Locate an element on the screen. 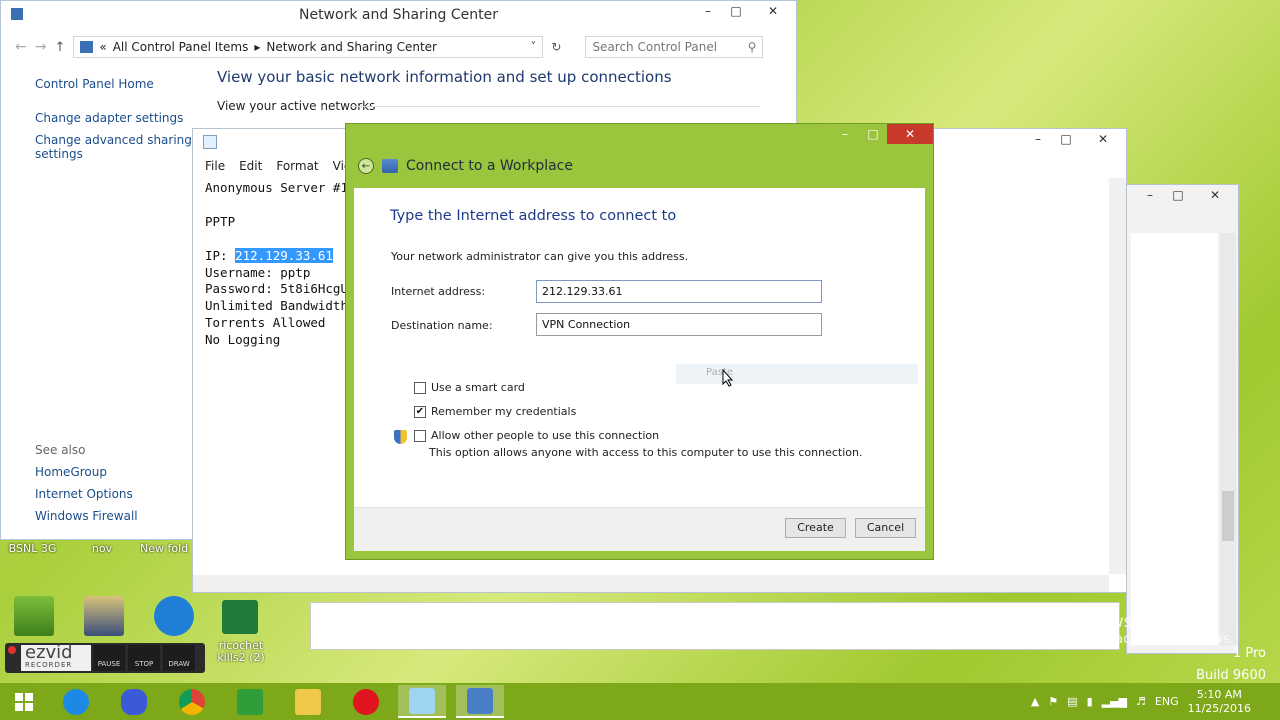 The image size is (1280, 720). internet-address-input is located at coordinates (679, 291).